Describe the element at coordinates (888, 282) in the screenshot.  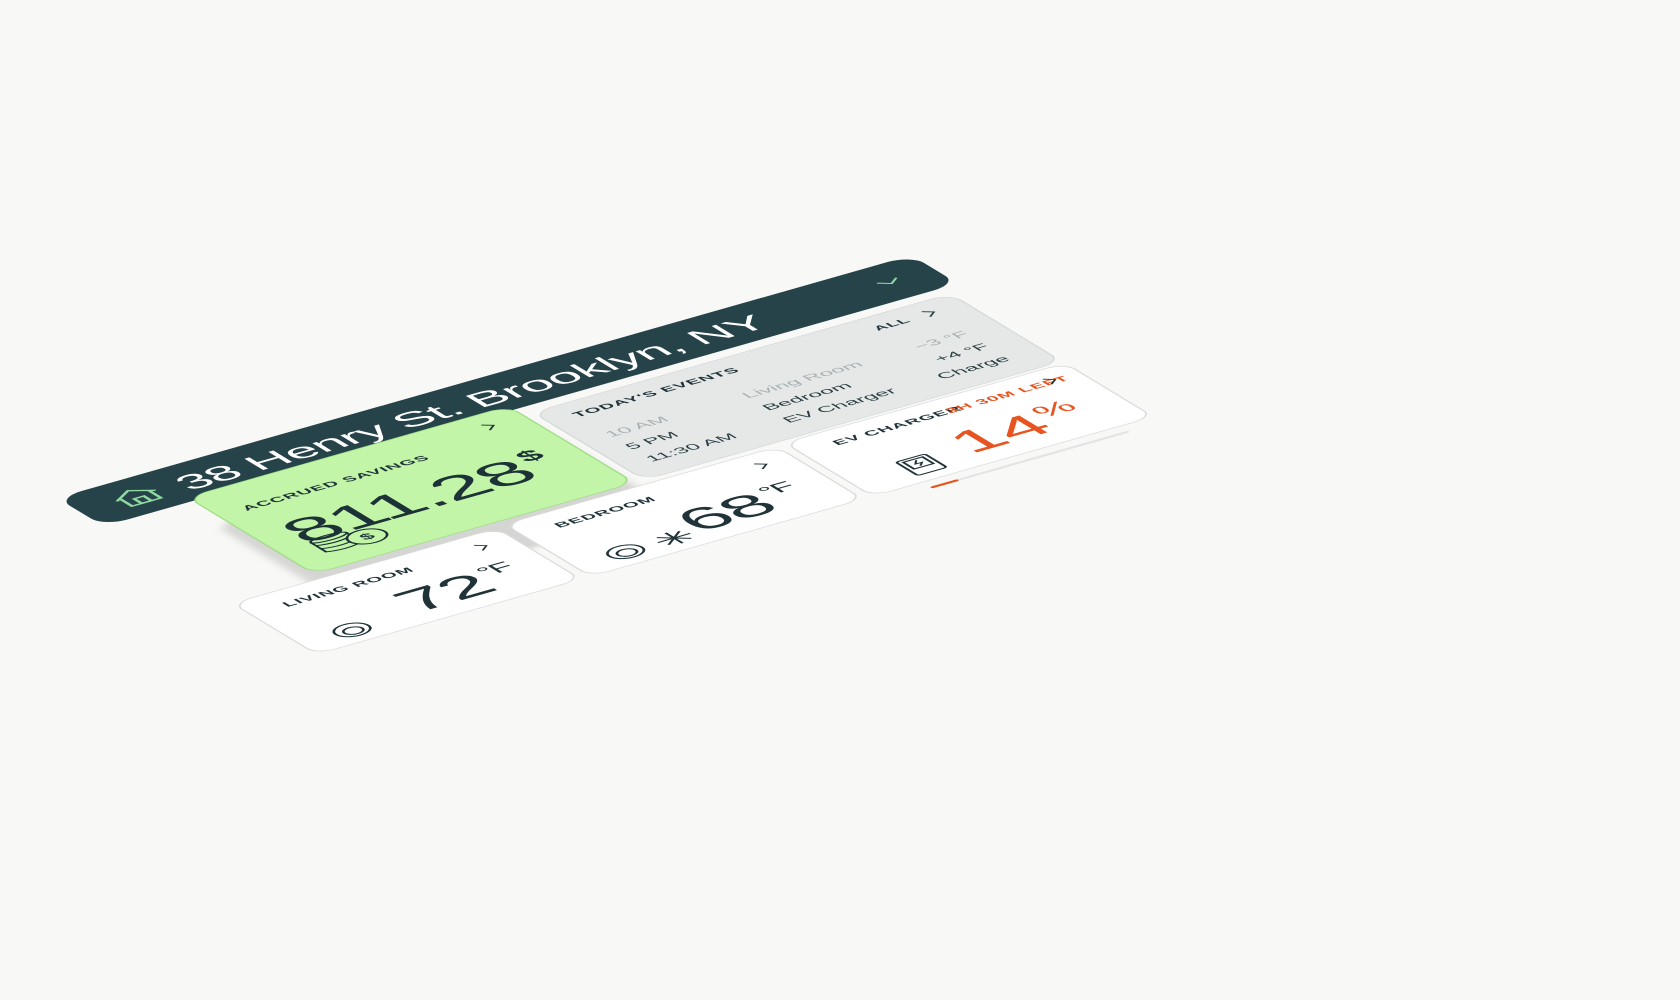
I see `chevron-down-icon` at that location.